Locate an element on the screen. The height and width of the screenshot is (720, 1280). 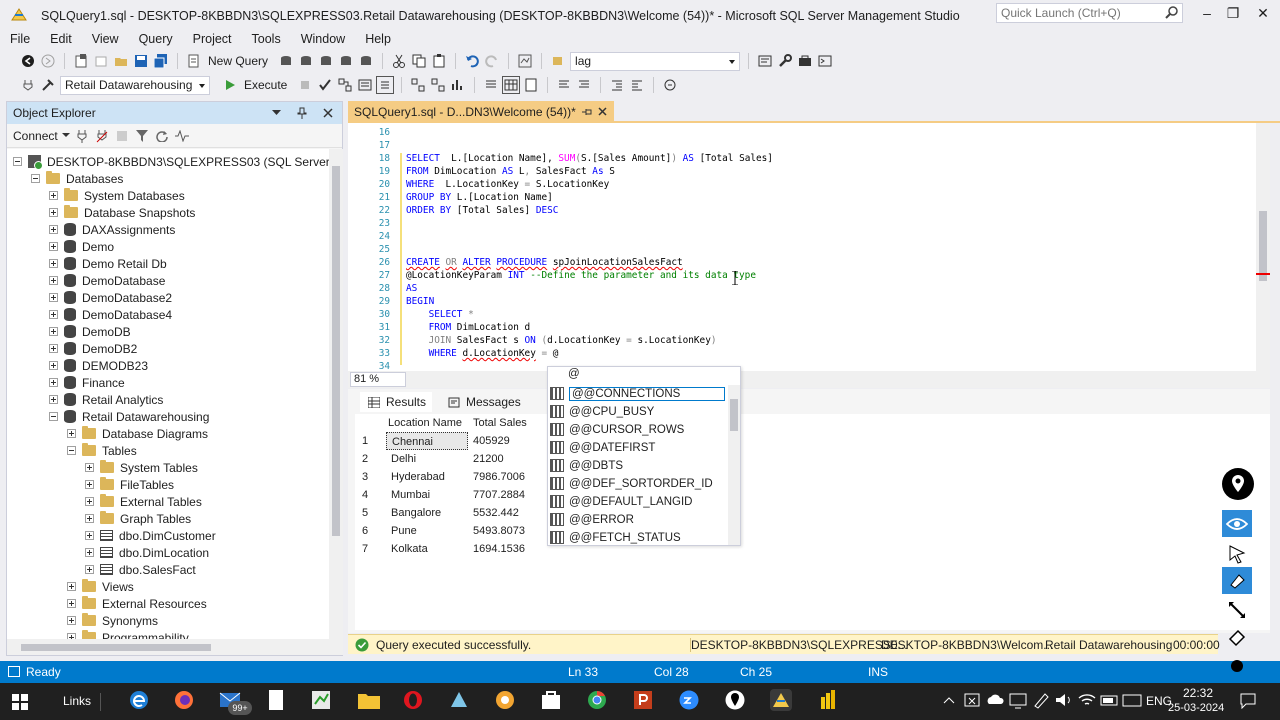
grid-cell: Bangalore is located at coordinates (416, 513).